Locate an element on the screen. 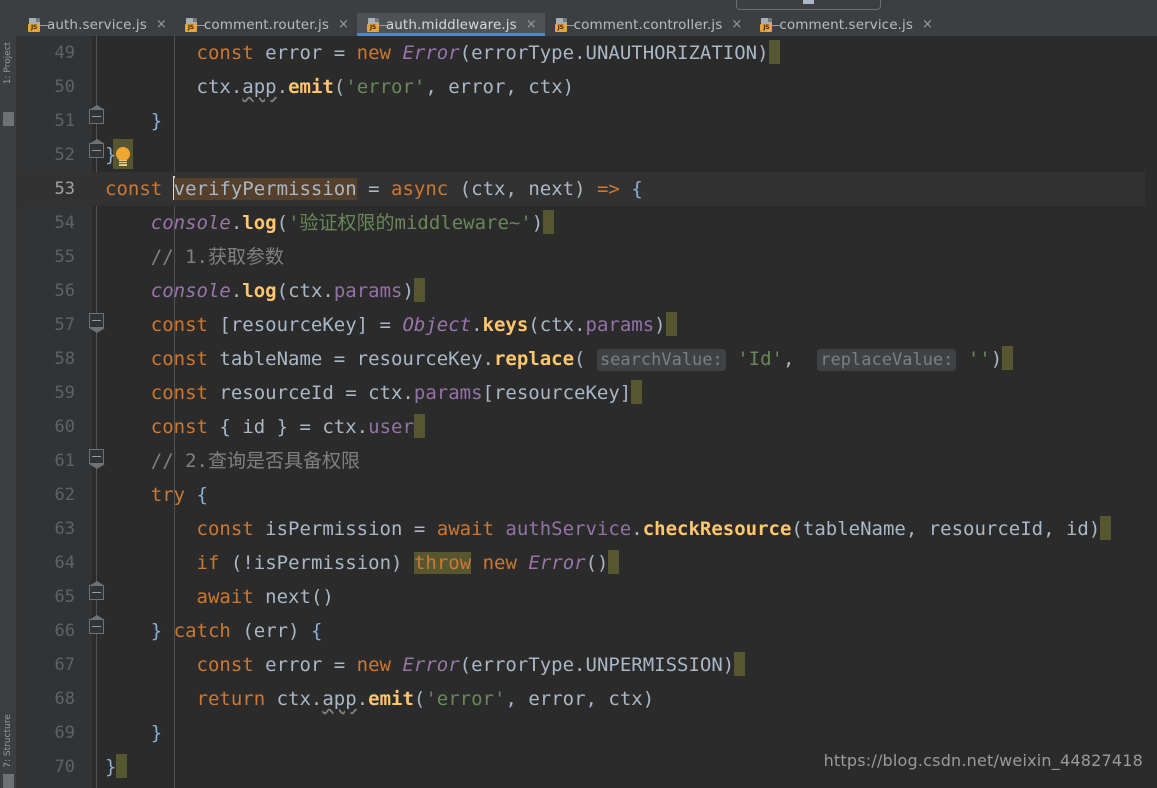 The image size is (1157, 788). editor-tab-comment-router: JS comment.router.js × is located at coordinates (266, 24).